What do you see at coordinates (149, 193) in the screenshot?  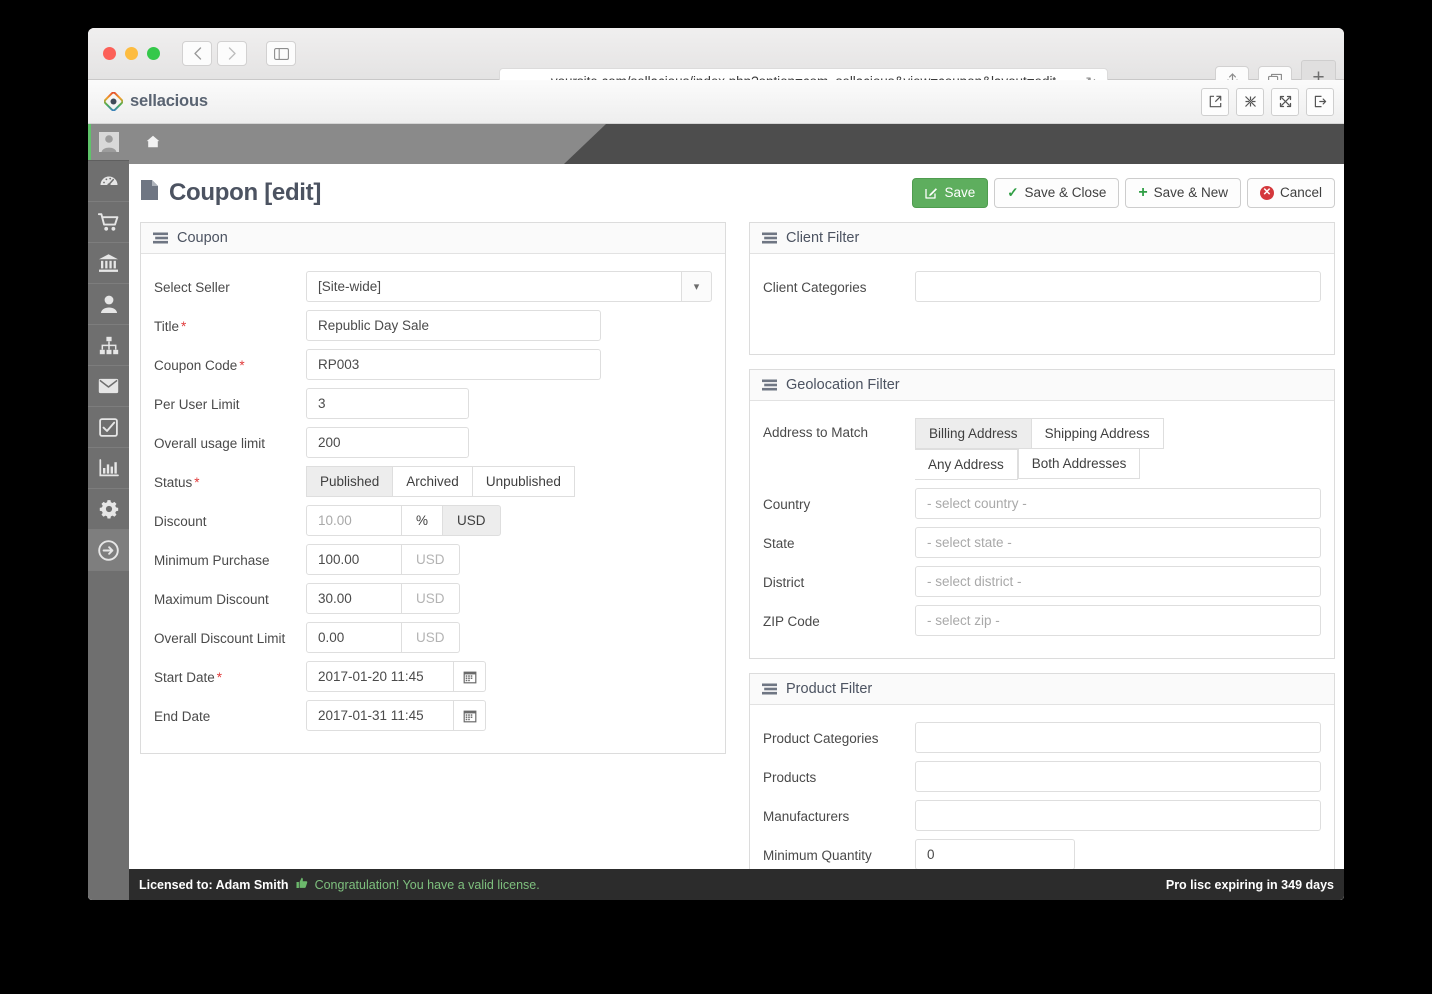 I see `document-icon` at bounding box center [149, 193].